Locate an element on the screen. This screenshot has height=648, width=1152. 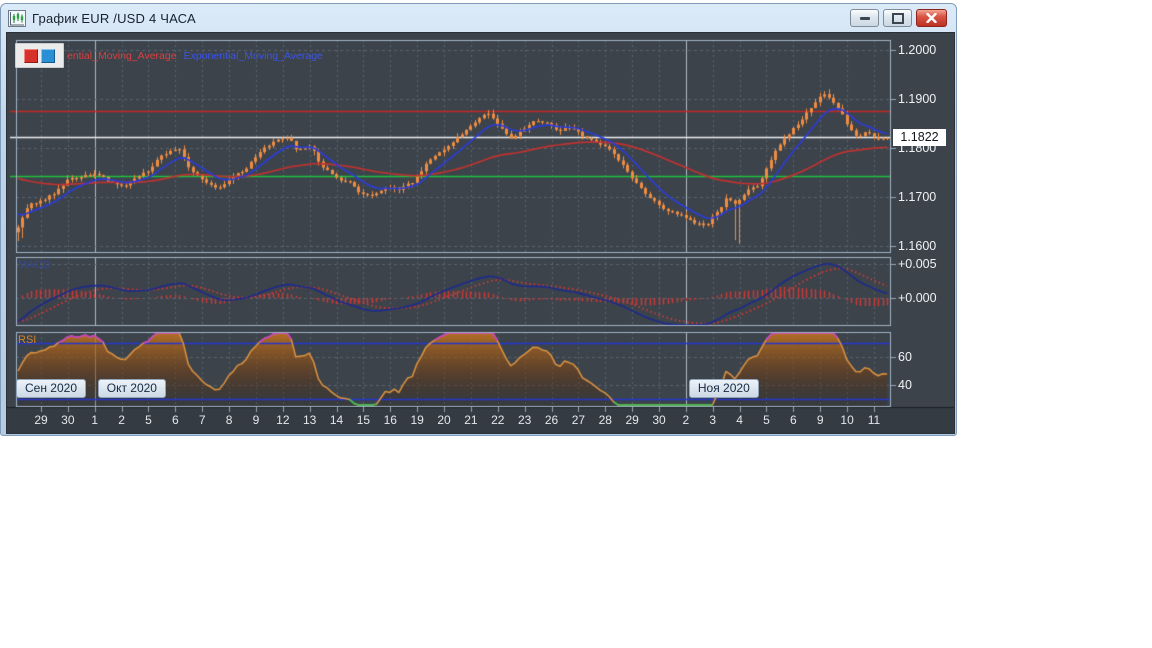
maximize-icon is located at coordinates (897, 18).